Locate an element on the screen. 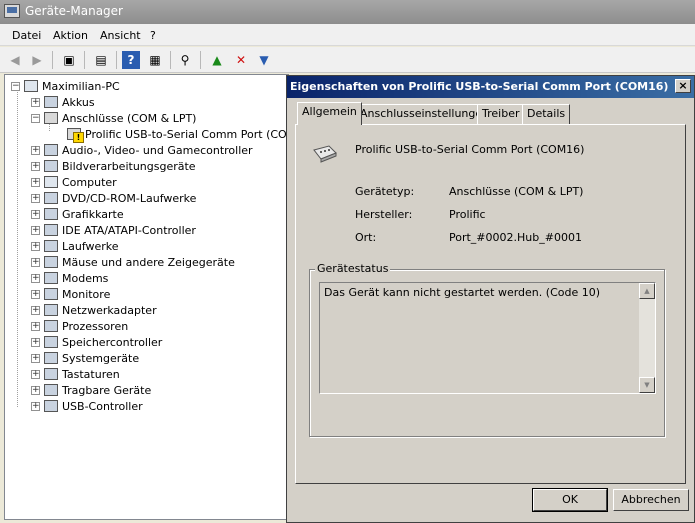 Image resolution: width=695 pixels, height=523 pixels. ide-controller-icon is located at coordinates (51, 230).